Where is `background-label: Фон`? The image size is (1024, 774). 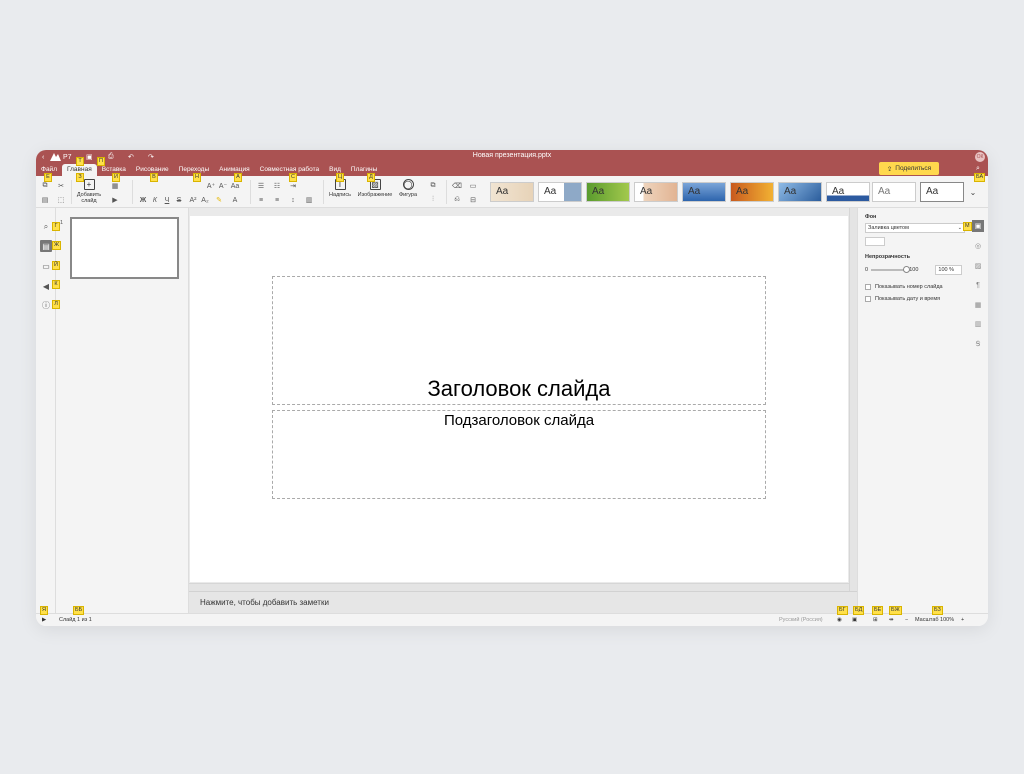 background-label: Фон is located at coordinates (871, 217).